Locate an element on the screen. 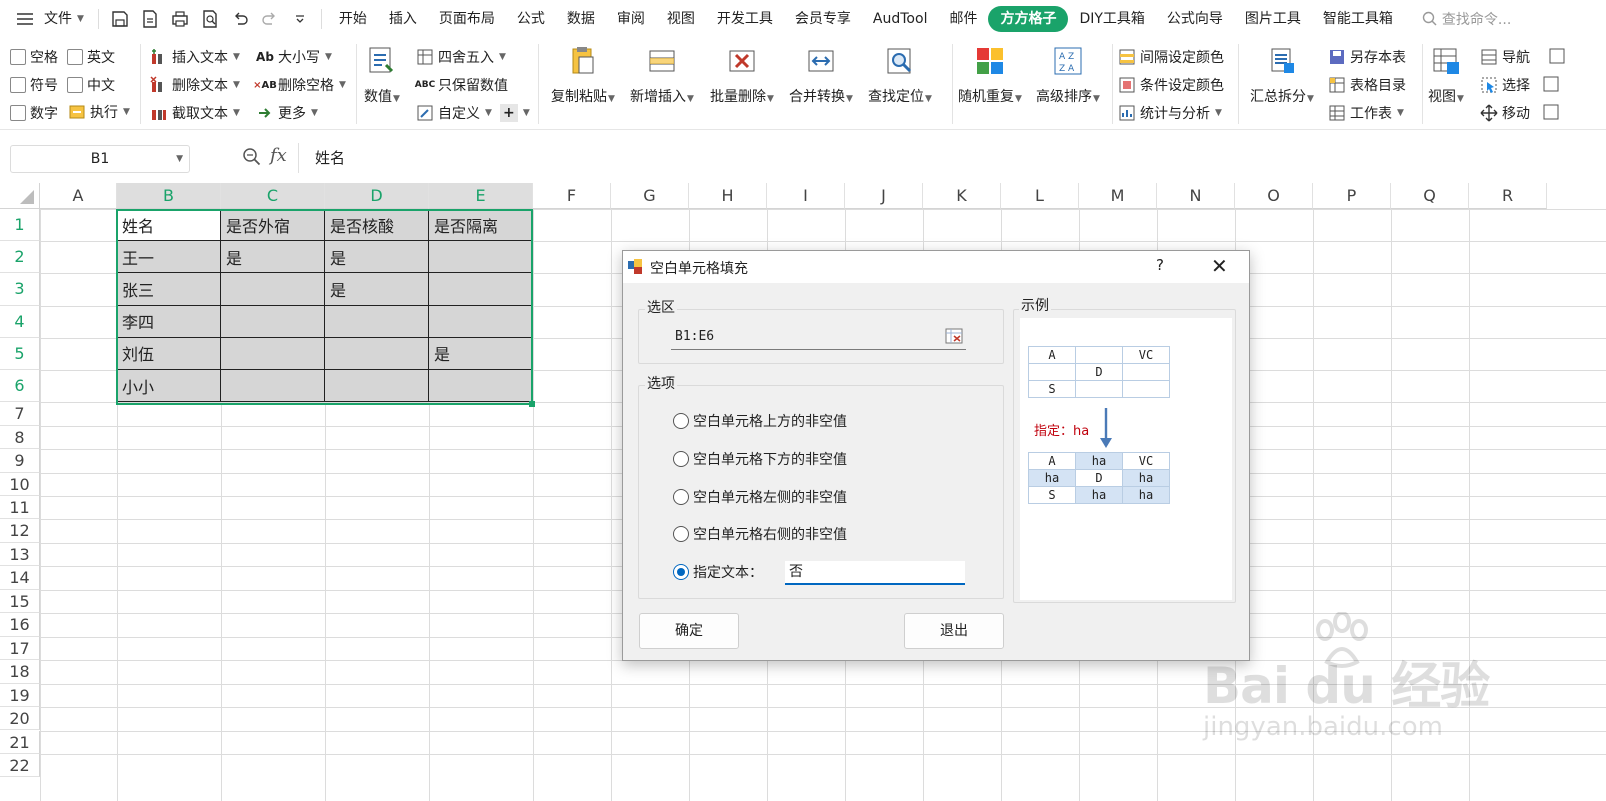 This screenshot has width=1606, height=801. chevron-down-icon: ▼ is located at coordinates (179, 159).